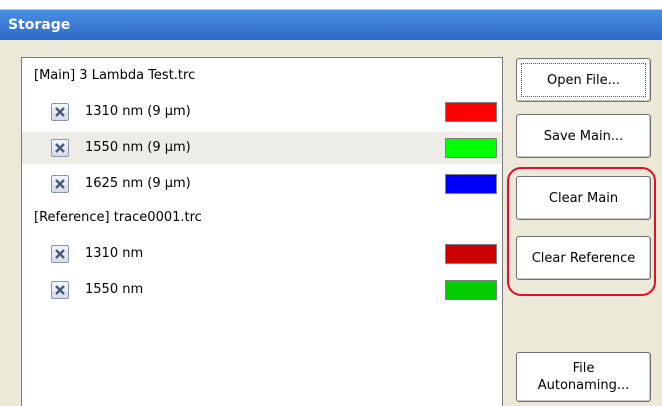  I want to click on trace-label: 1550 nm, so click(114, 289).